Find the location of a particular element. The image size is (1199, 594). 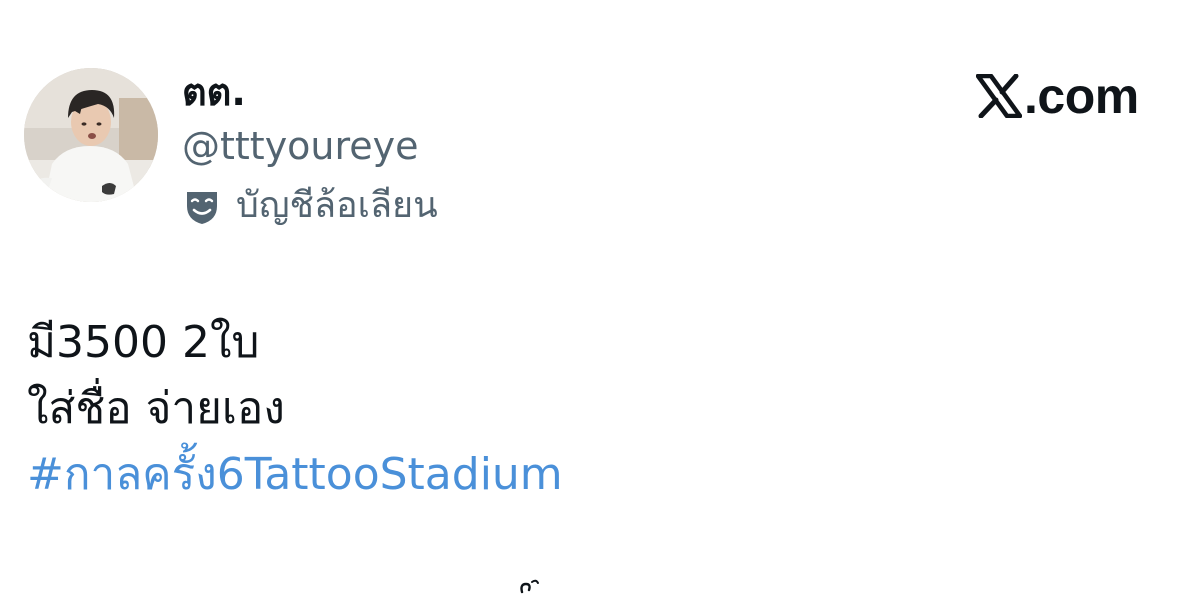

author-display-name: ตต. is located at coordinates (214, 92).